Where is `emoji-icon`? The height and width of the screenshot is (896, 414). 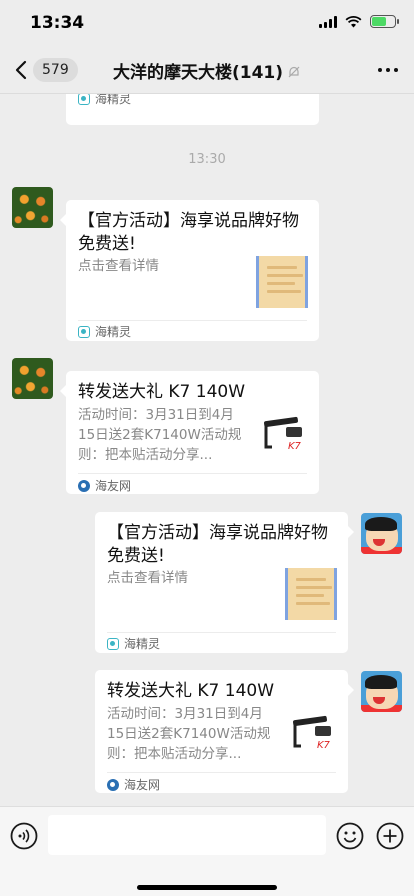 emoji-icon is located at coordinates (350, 836).